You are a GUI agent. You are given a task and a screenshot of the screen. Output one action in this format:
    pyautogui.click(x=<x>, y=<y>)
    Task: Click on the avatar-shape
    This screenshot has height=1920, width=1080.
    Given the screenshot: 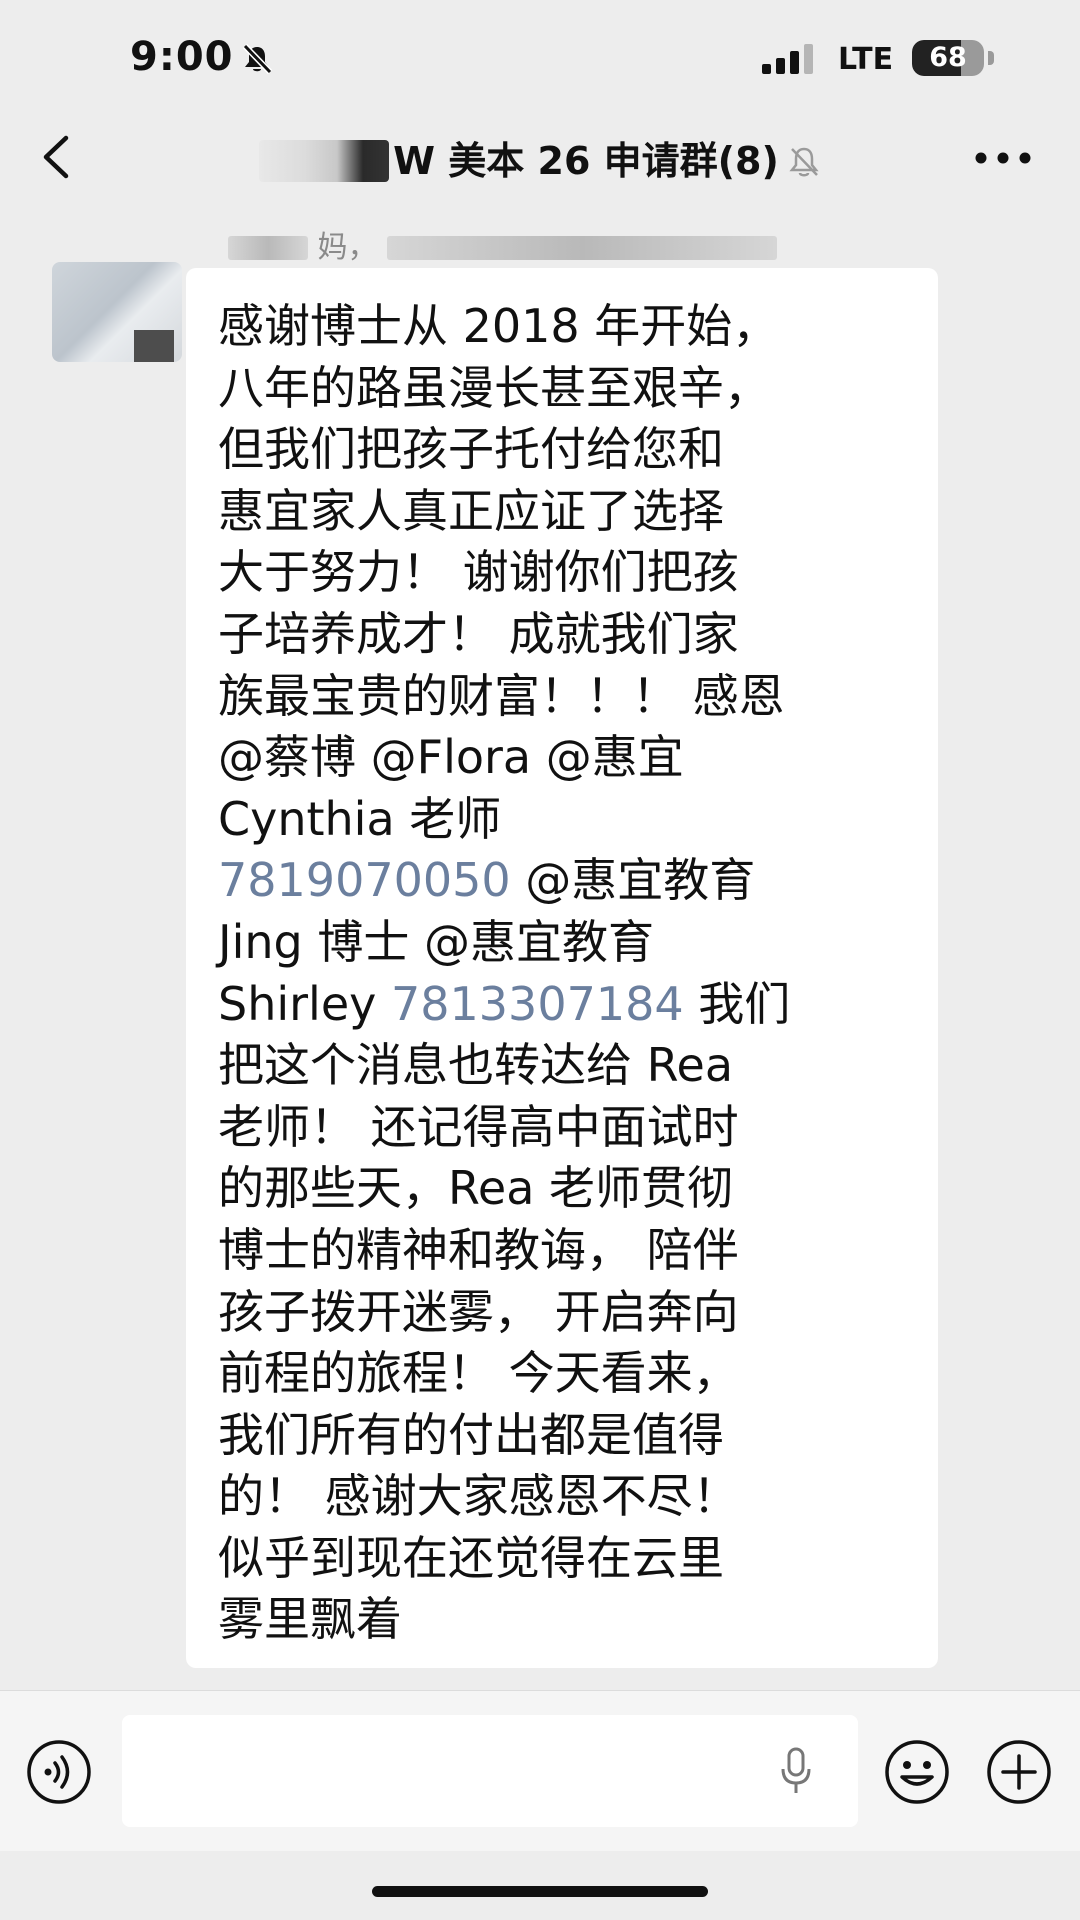 What is the action you would take?
    pyautogui.click(x=154, y=346)
    